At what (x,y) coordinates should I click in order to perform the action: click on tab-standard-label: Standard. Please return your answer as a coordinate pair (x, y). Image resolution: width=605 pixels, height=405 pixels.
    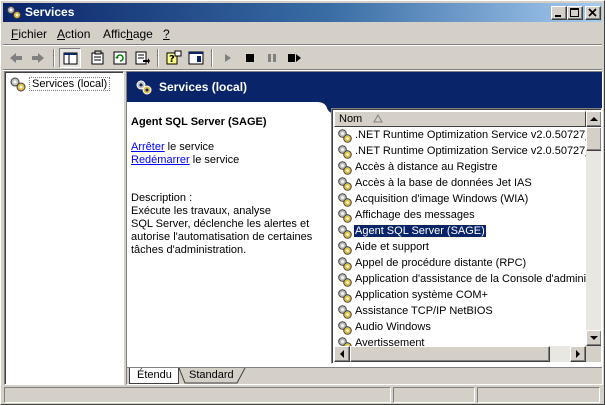
    Looking at the image, I should click on (211, 375).